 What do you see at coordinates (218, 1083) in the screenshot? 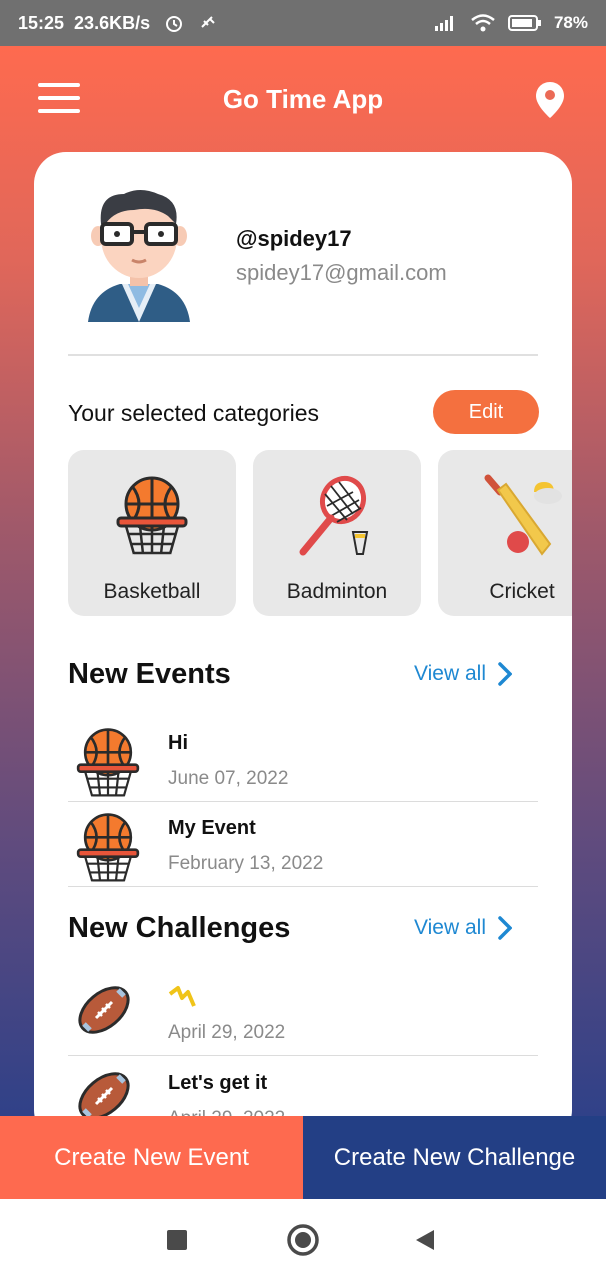
I see `challenge-title: Let's get it` at bounding box center [218, 1083].